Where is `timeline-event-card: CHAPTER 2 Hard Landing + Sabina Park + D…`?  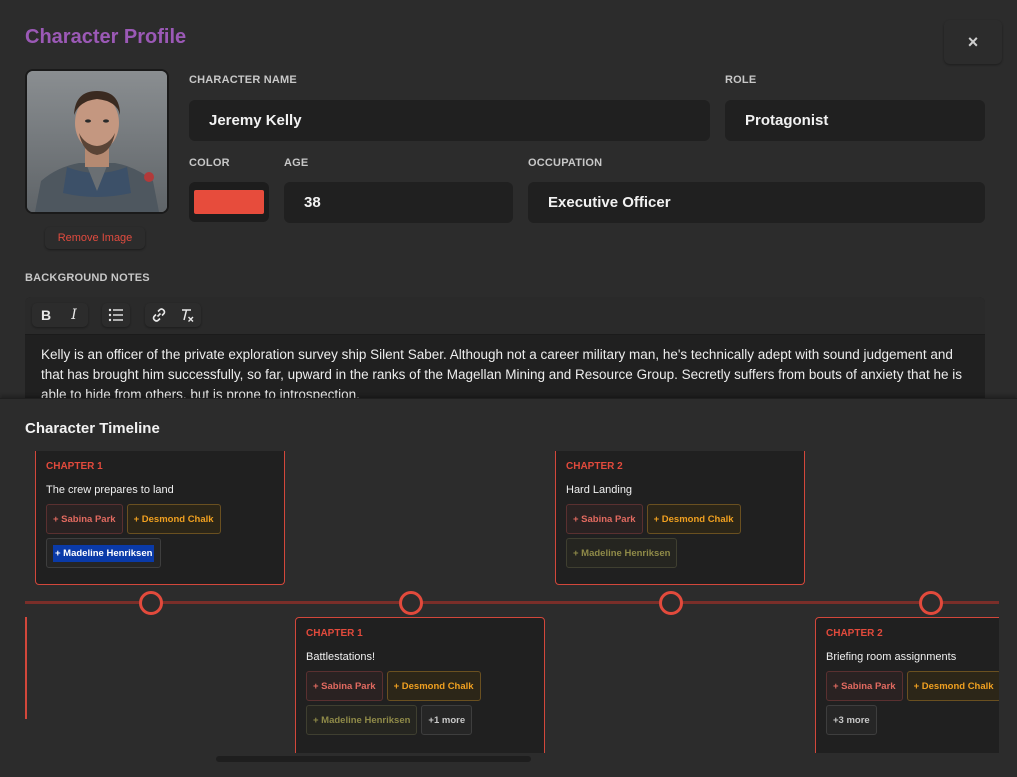
timeline-event-card: CHAPTER 2 Hard Landing + Sabina Park + D… is located at coordinates (680, 518).